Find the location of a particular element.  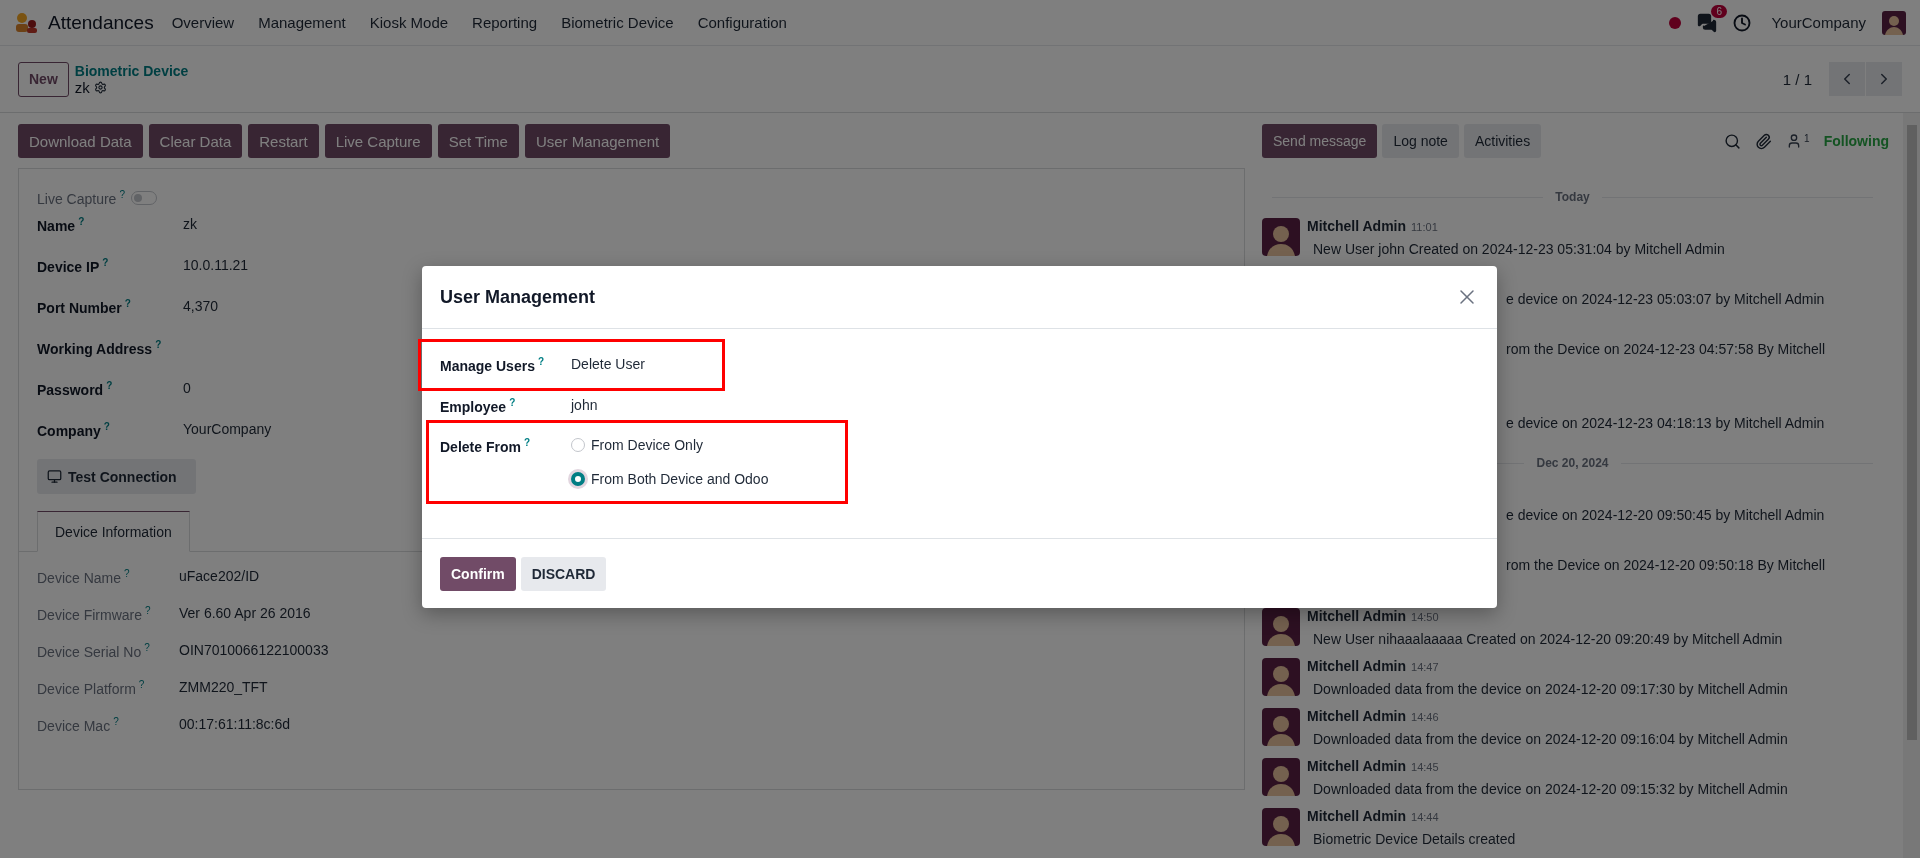

action-button: Download Data is located at coordinates (80, 141).